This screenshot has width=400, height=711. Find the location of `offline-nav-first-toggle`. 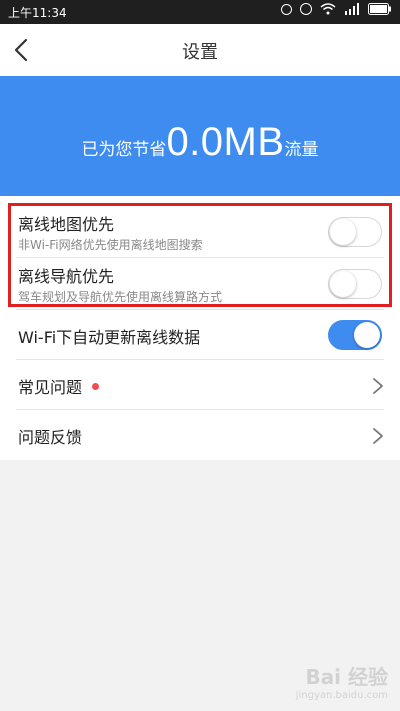

offline-nav-first-toggle is located at coordinates (355, 284).